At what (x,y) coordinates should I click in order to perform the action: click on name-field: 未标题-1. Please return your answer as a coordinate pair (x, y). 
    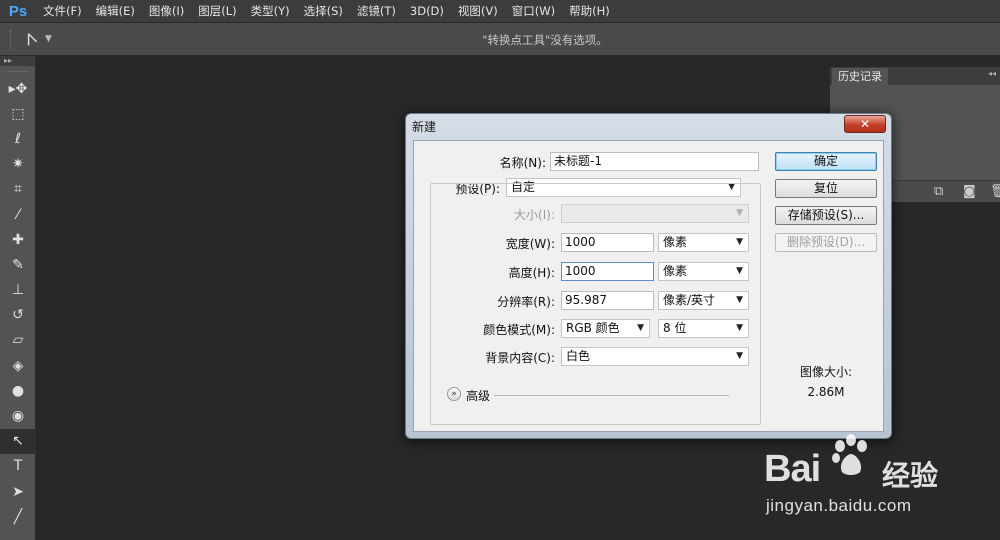
    Looking at the image, I should click on (654, 161).